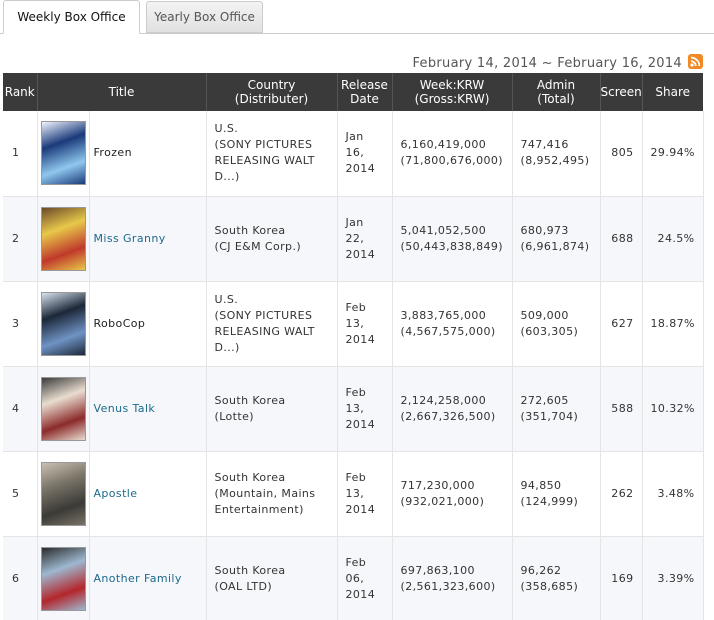 Image resolution: width=714 pixels, height=620 pixels. I want to click on rss-feed-icon, so click(695, 61).